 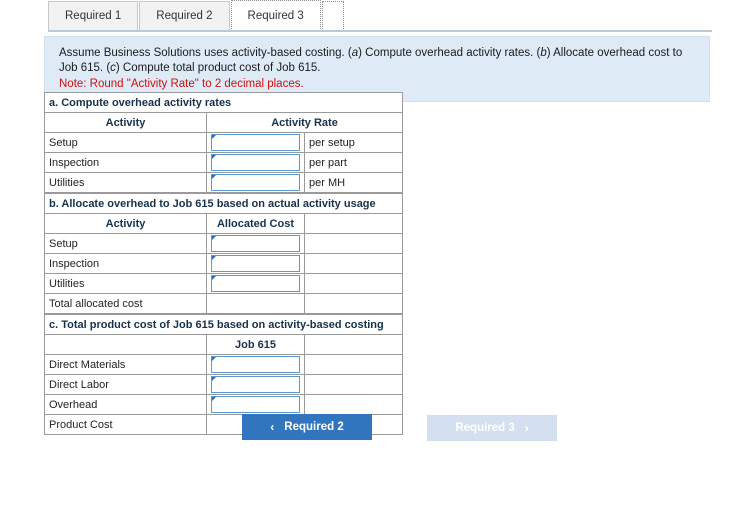 I want to click on tab-label: Required 3, so click(x=275, y=15).